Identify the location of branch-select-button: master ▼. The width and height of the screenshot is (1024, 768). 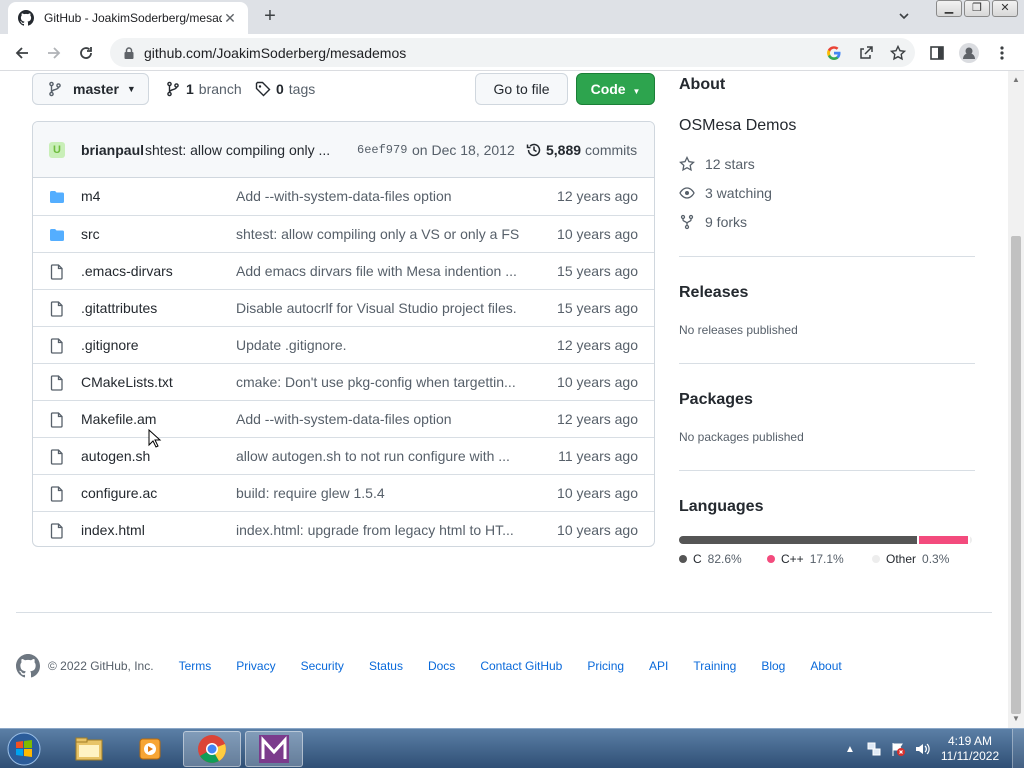
(90, 89).